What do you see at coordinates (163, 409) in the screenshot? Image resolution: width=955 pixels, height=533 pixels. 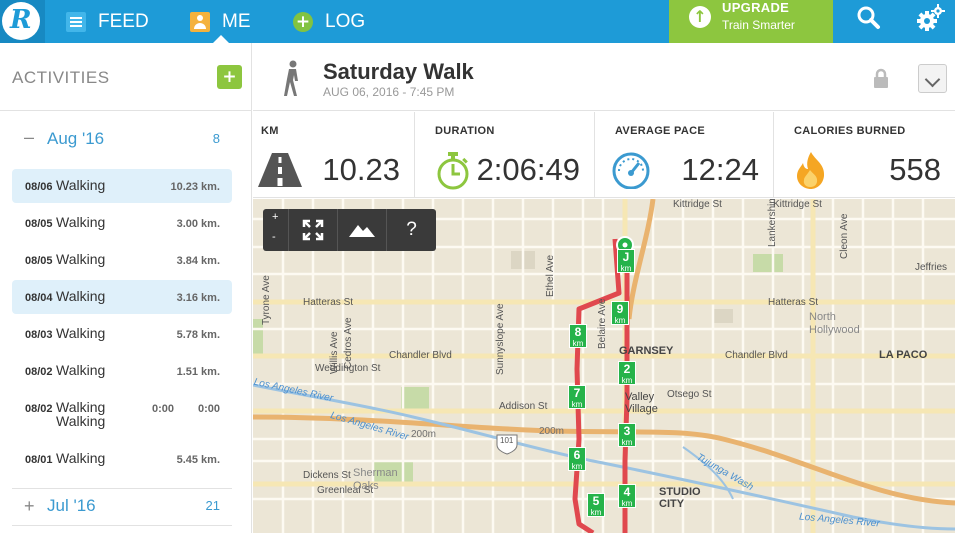 I see `activity-duration: 0:00` at bounding box center [163, 409].